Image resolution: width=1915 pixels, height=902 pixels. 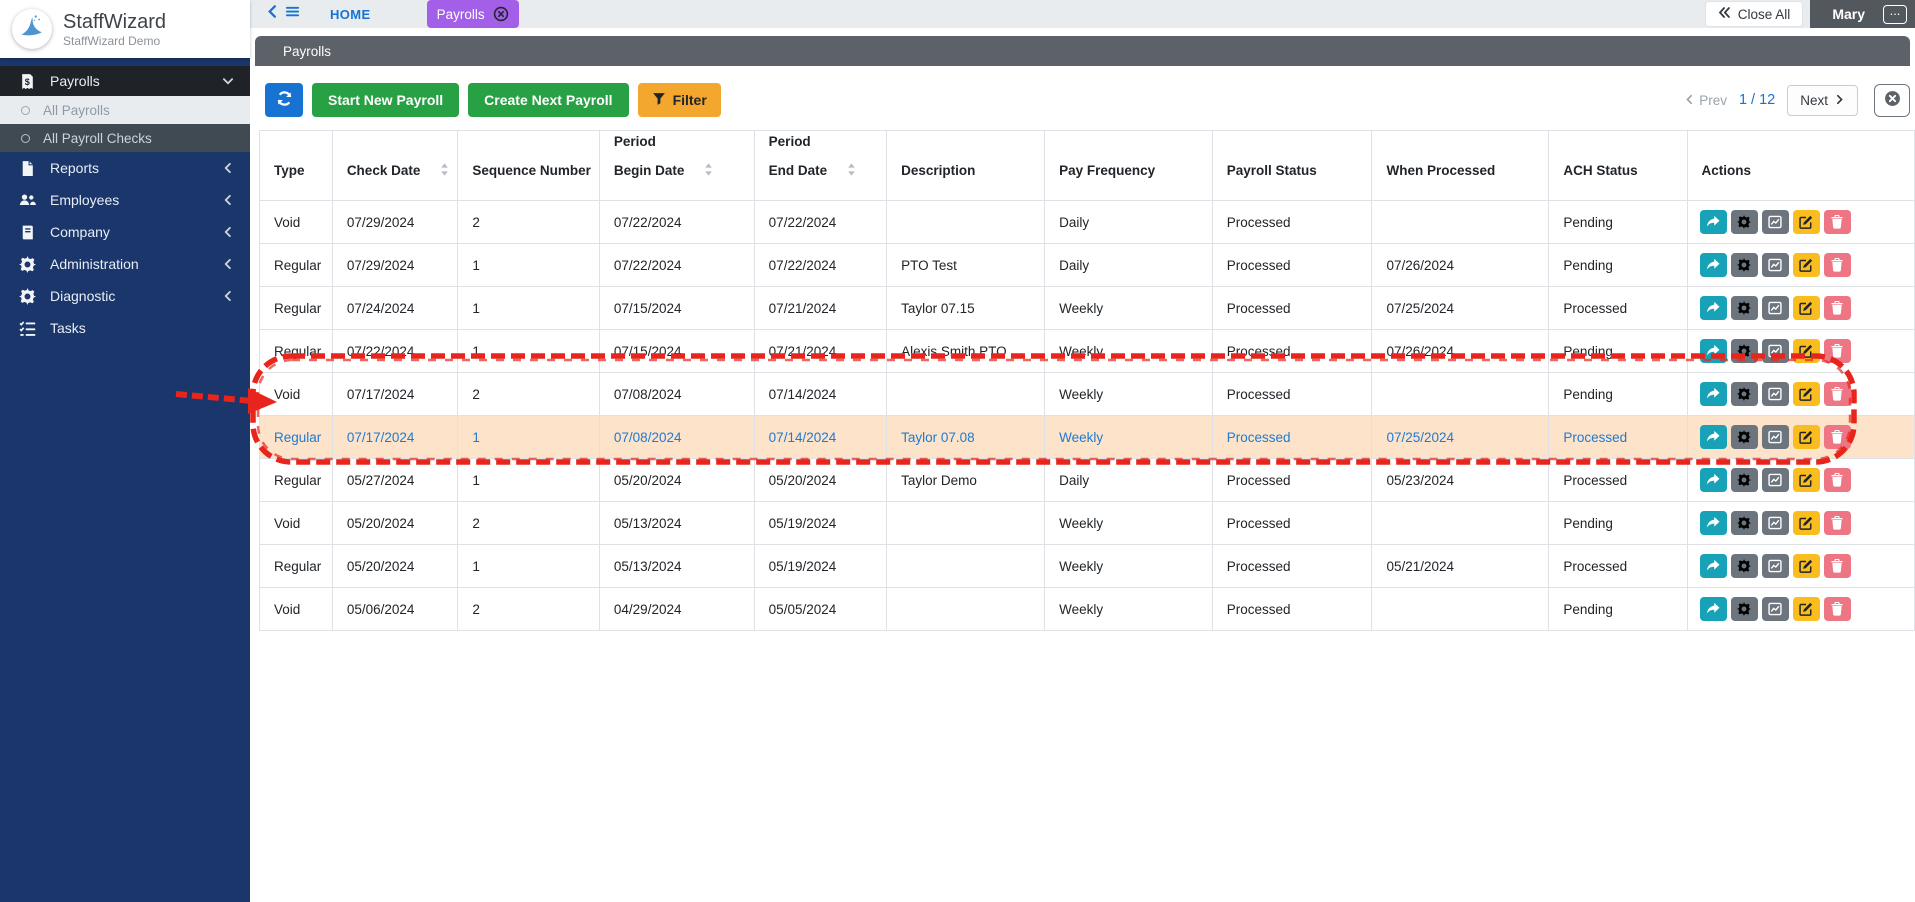 I want to click on table-cell: Regular, so click(x=296, y=308).